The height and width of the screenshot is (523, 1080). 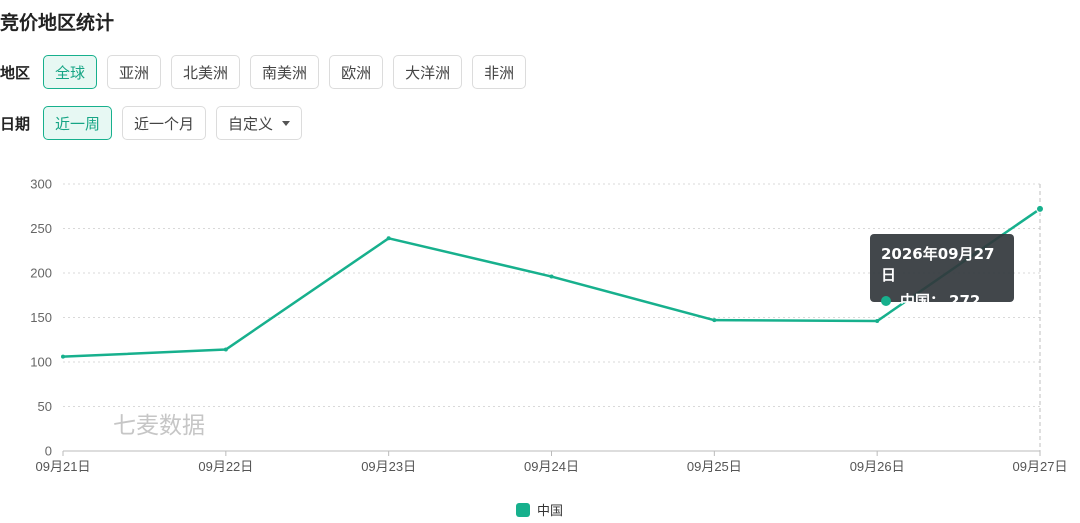 What do you see at coordinates (164, 123) in the screenshot?
I see `date-option-last-month: 近一个月` at bounding box center [164, 123].